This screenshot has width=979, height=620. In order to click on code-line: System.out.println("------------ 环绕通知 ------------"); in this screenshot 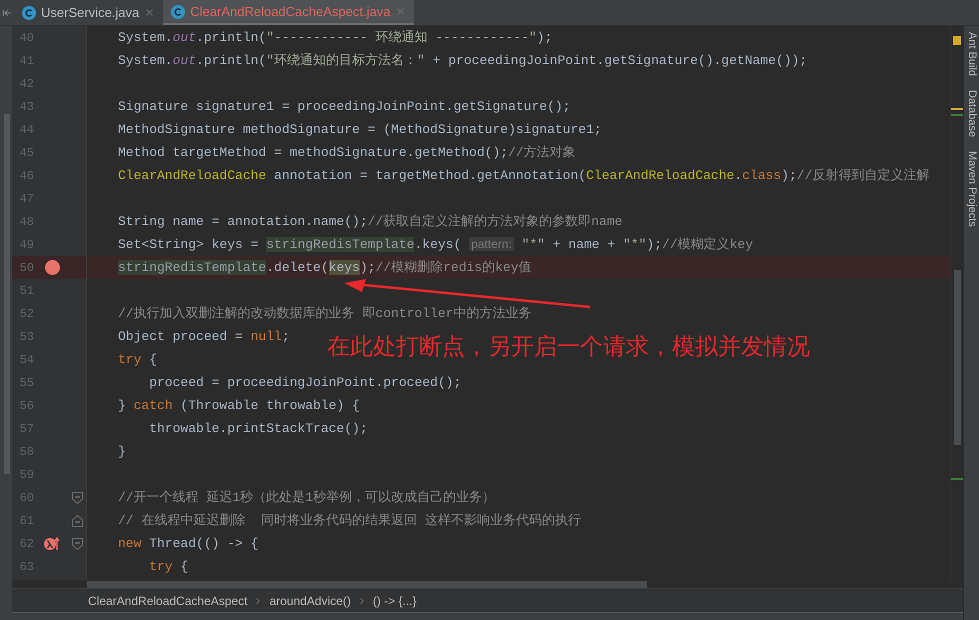, I will do `click(335, 37)`.